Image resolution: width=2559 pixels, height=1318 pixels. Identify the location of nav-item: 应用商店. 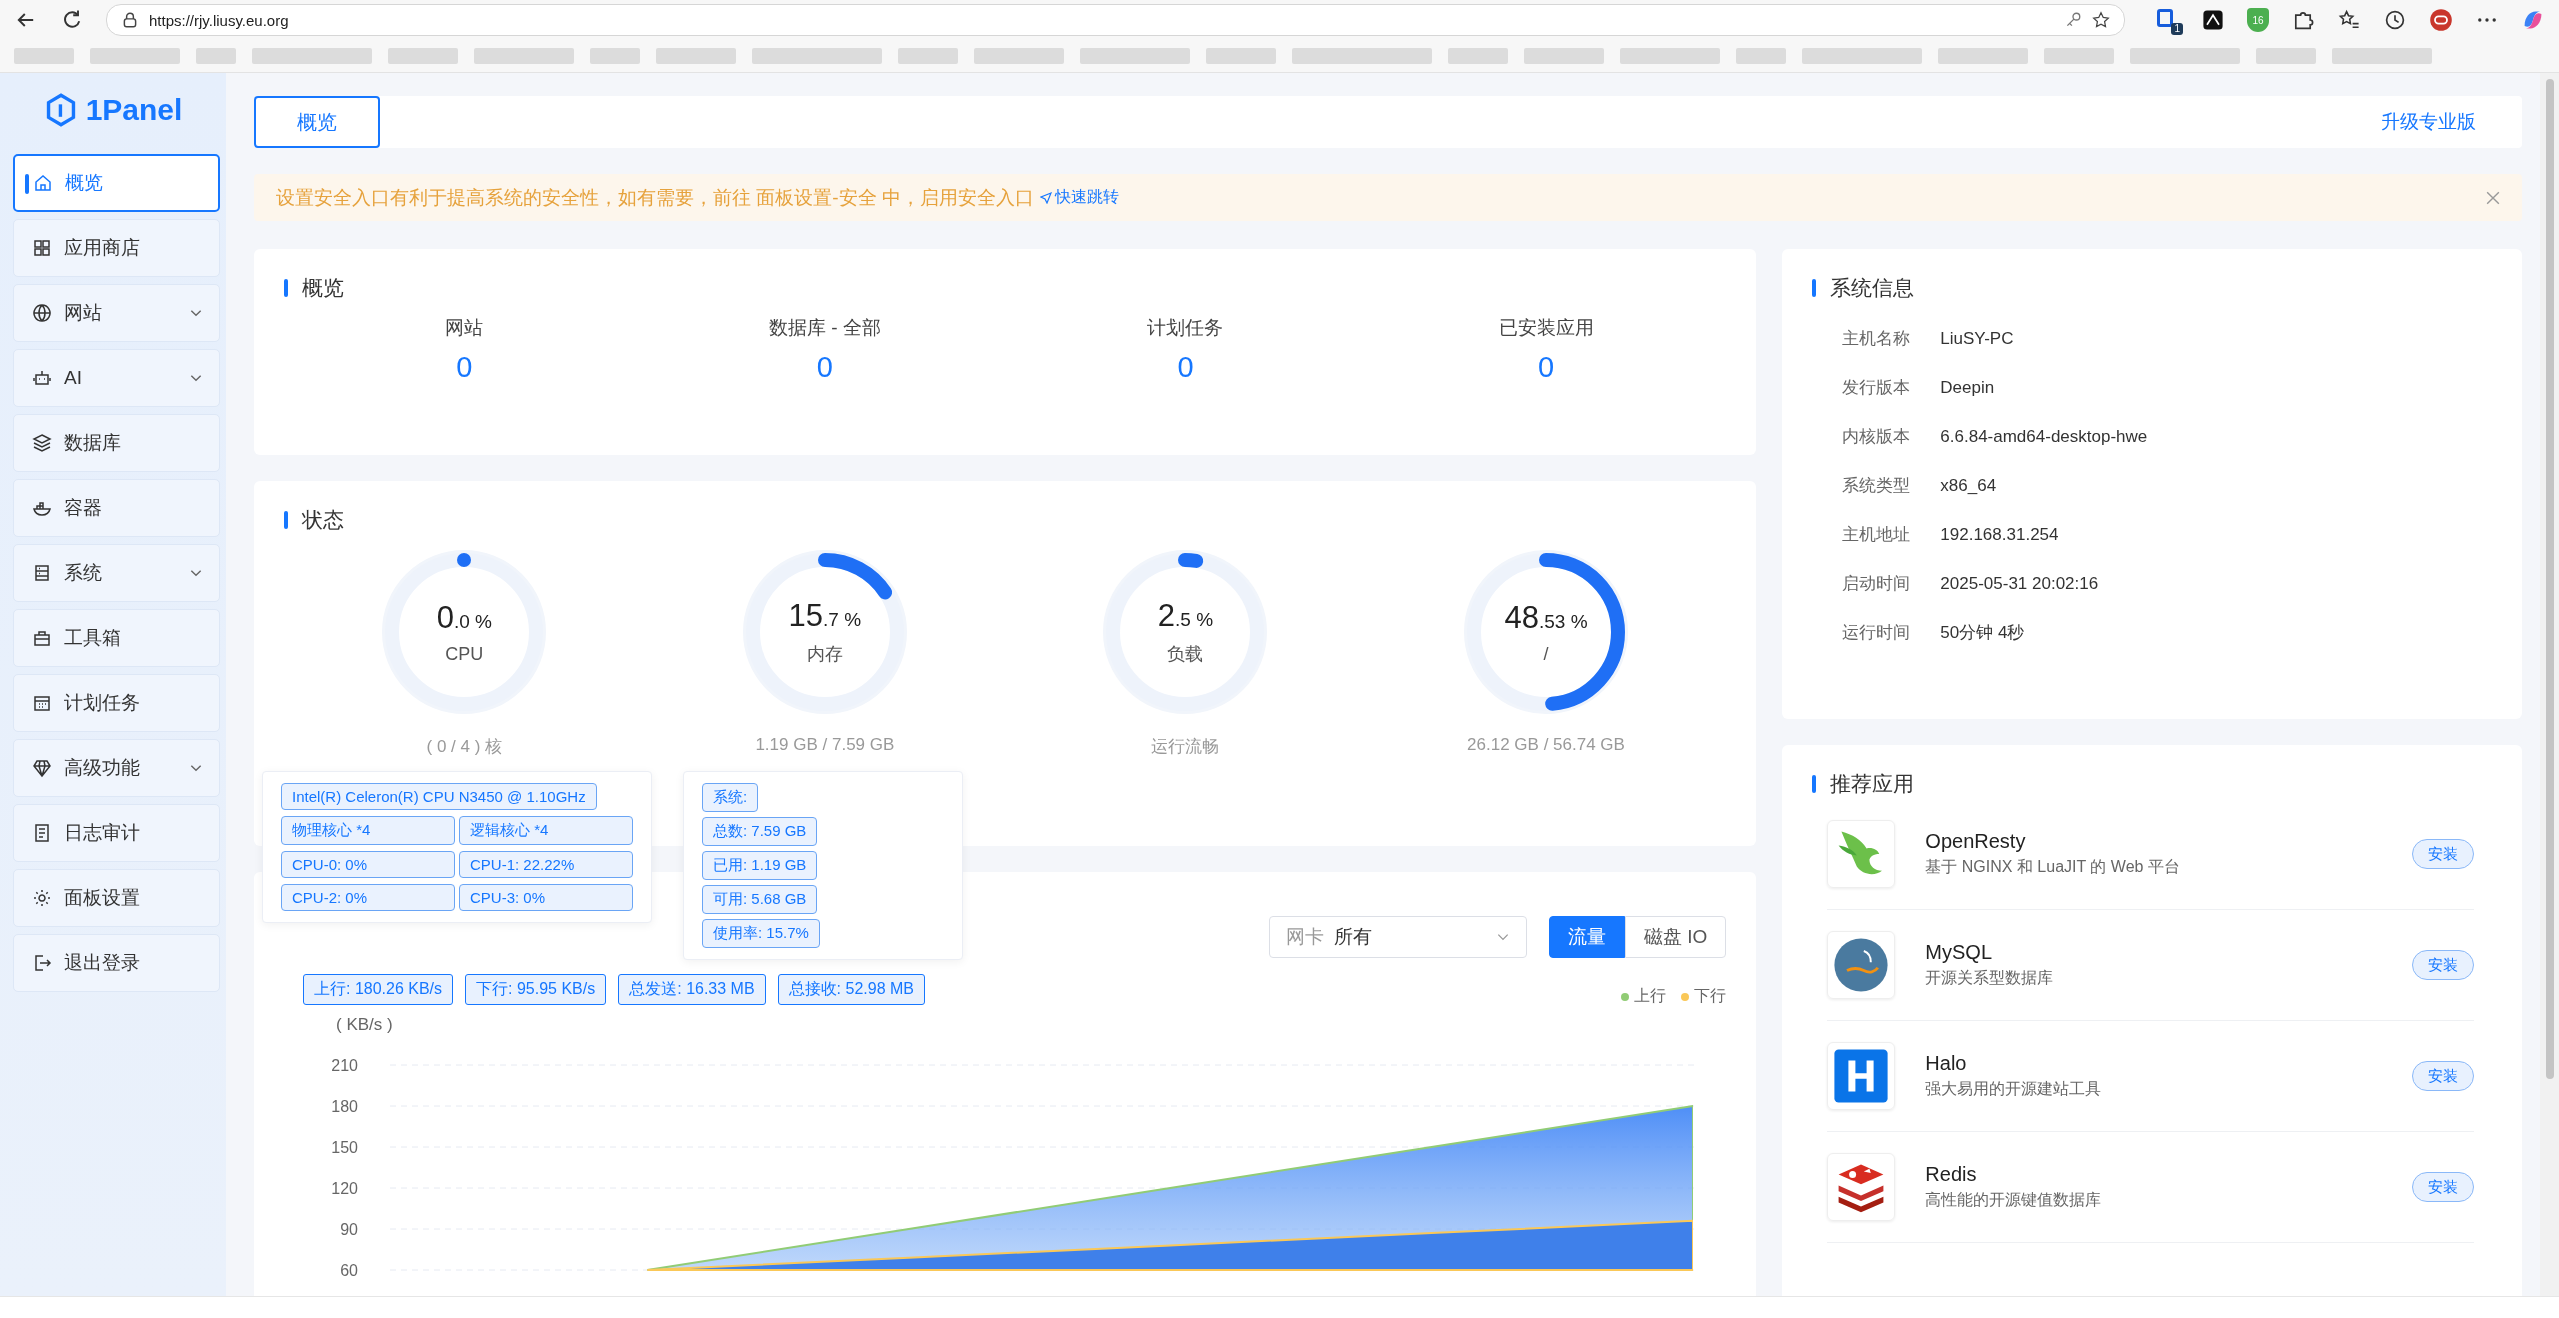
(116, 248).